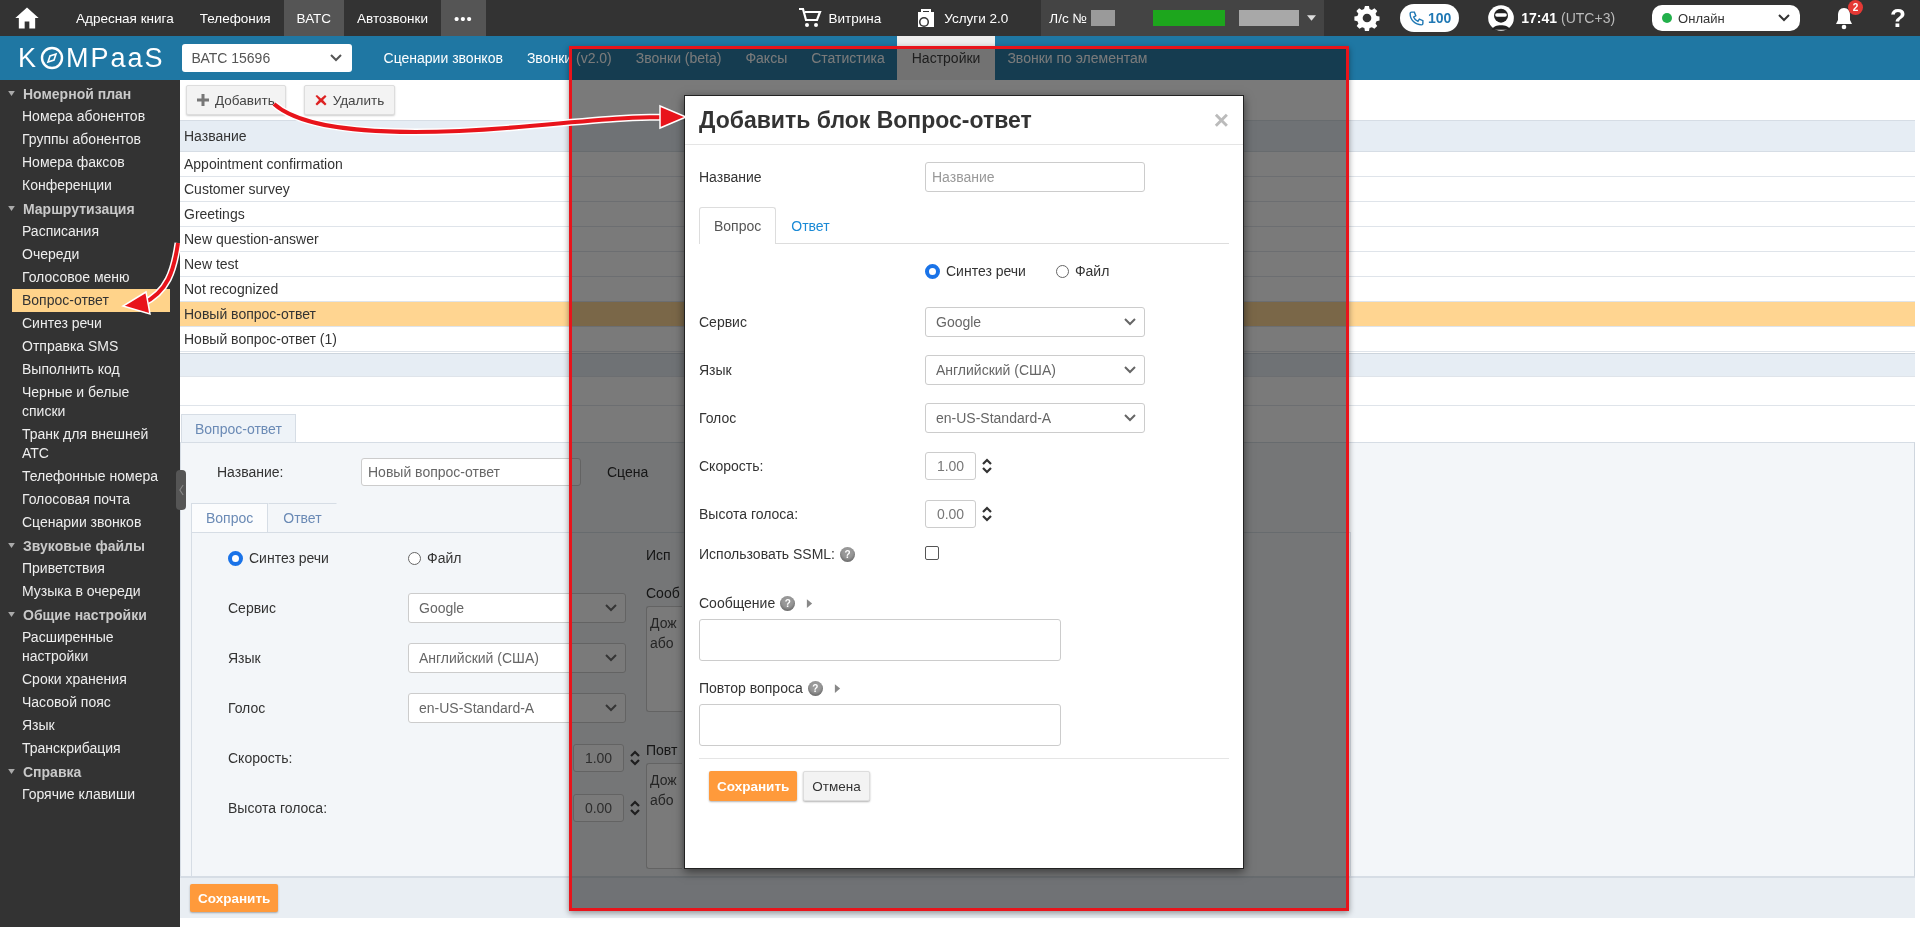  What do you see at coordinates (1539, 18) in the screenshot?
I see `clock-time: 17:41` at bounding box center [1539, 18].